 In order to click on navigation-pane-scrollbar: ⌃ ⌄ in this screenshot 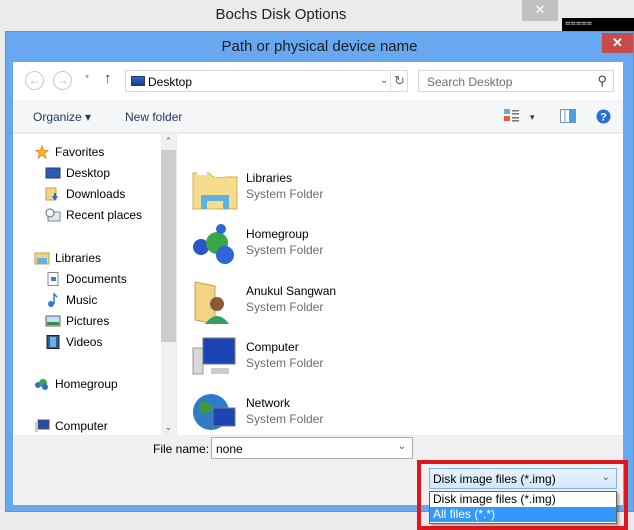, I will do `click(168, 284)`.